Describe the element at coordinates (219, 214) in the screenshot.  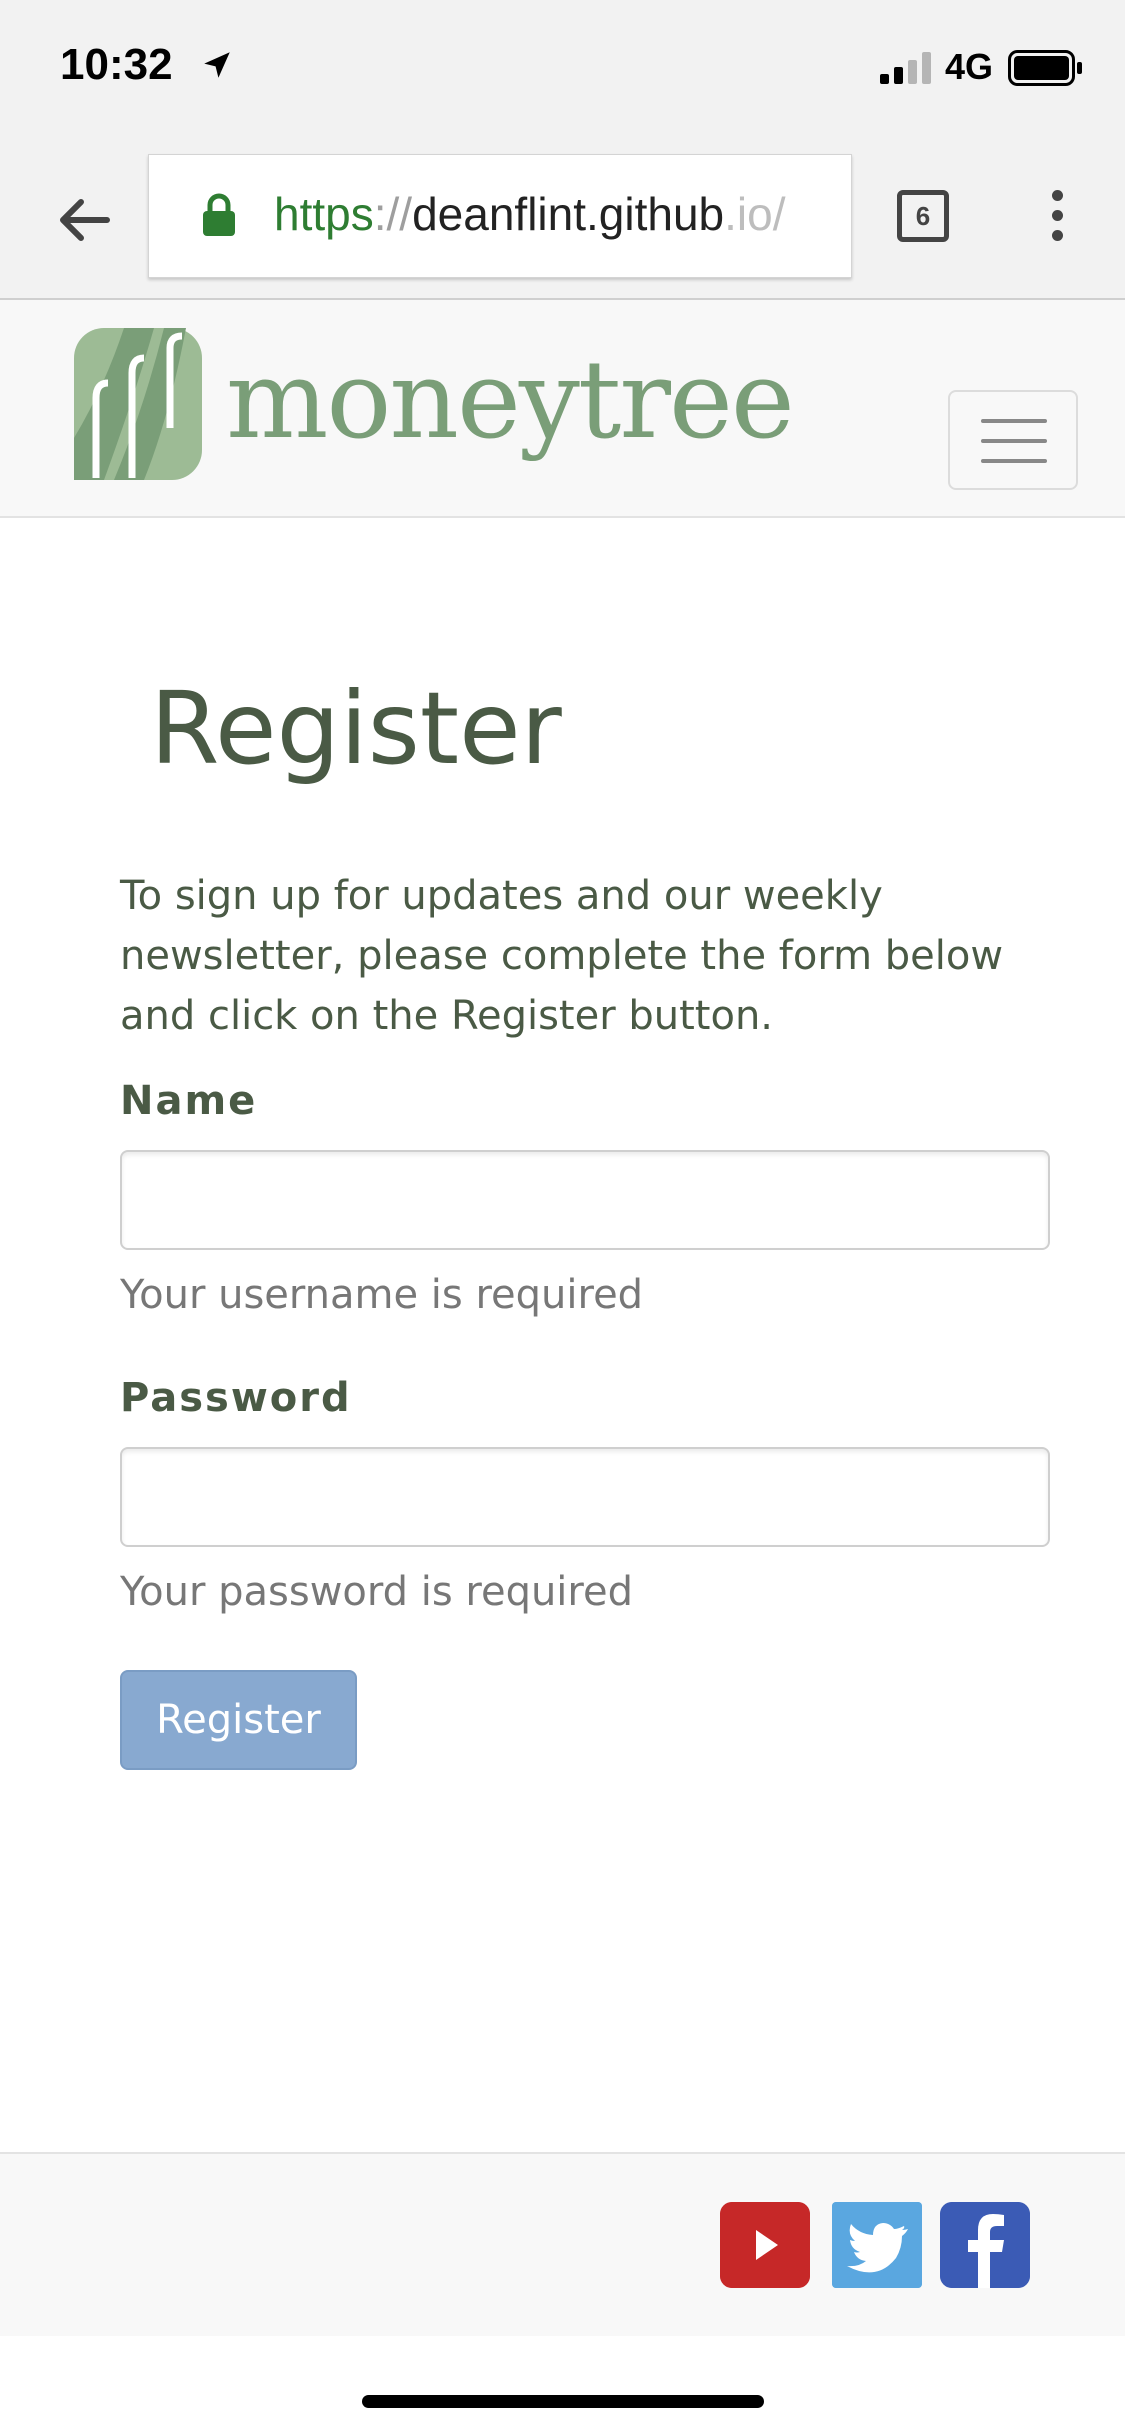
I see `lock-icon` at that location.